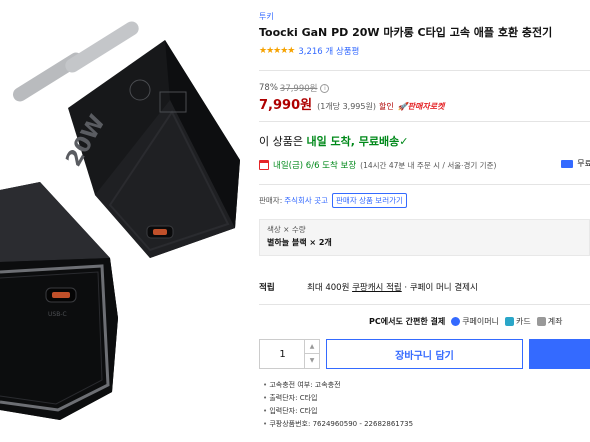 Image resolution: width=590 pixels, height=442 pixels. Describe the element at coordinates (311, 361) in the screenshot. I see `quantity-decrease-button: ▼` at that location.